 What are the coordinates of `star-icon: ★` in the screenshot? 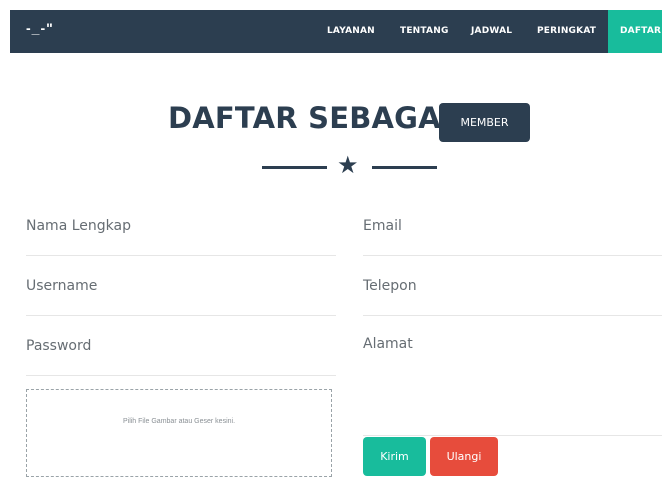 It's located at (348, 165).